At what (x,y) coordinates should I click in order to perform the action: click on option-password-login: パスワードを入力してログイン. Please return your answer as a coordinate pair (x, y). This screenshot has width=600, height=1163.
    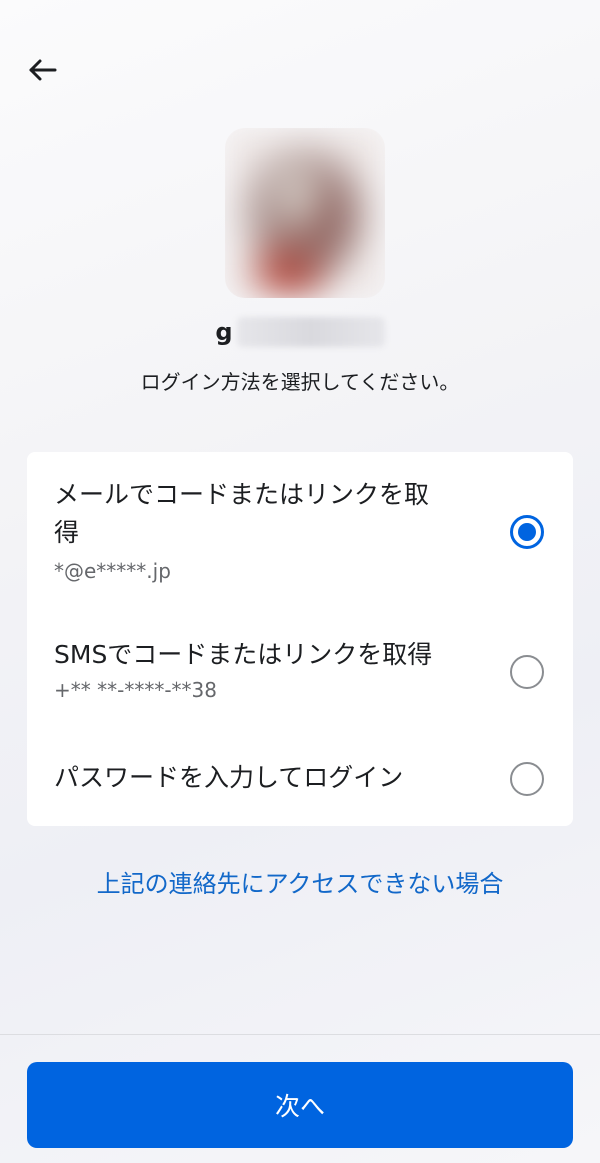
    Looking at the image, I should click on (300, 774).